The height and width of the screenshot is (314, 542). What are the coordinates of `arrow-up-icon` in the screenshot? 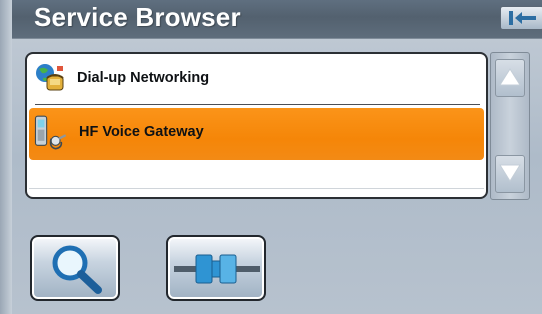 It's located at (510, 77).